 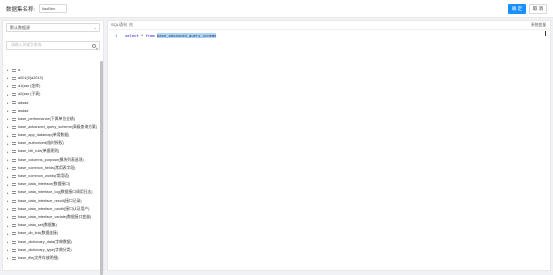 I want to click on editor-header: SQL语句 格 系统变量, so click(x=329, y=25).